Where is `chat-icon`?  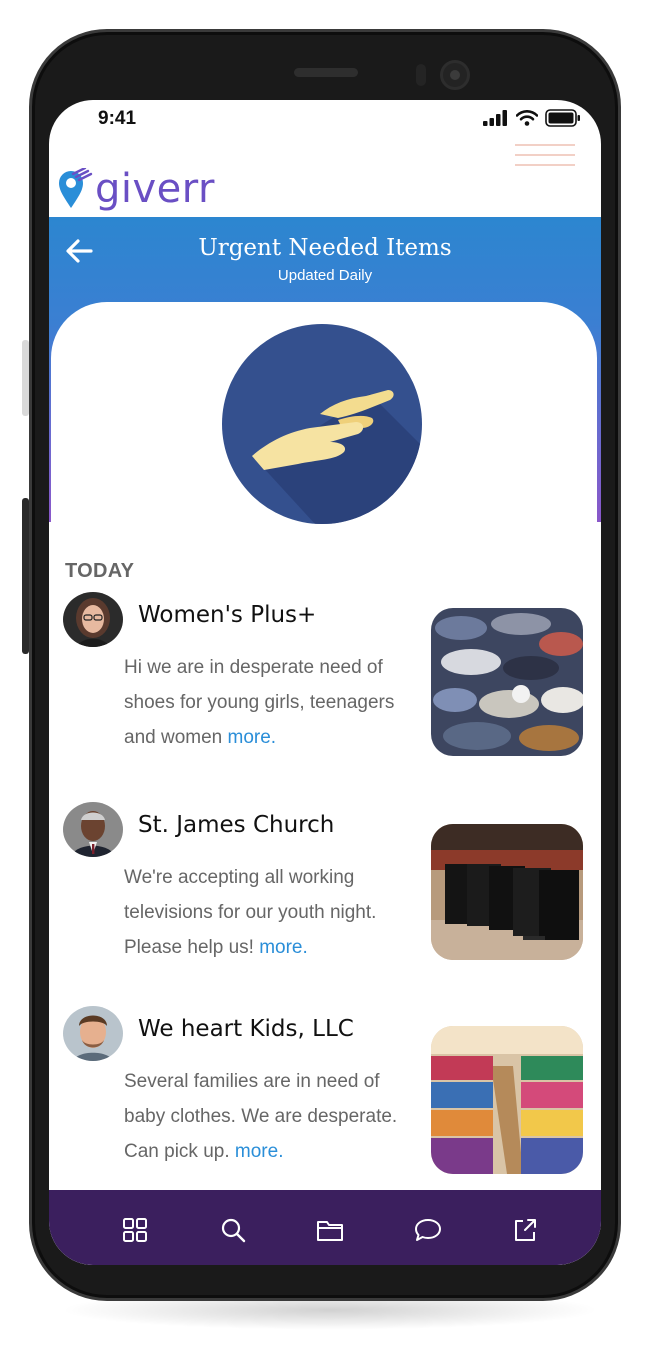 chat-icon is located at coordinates (428, 1230).